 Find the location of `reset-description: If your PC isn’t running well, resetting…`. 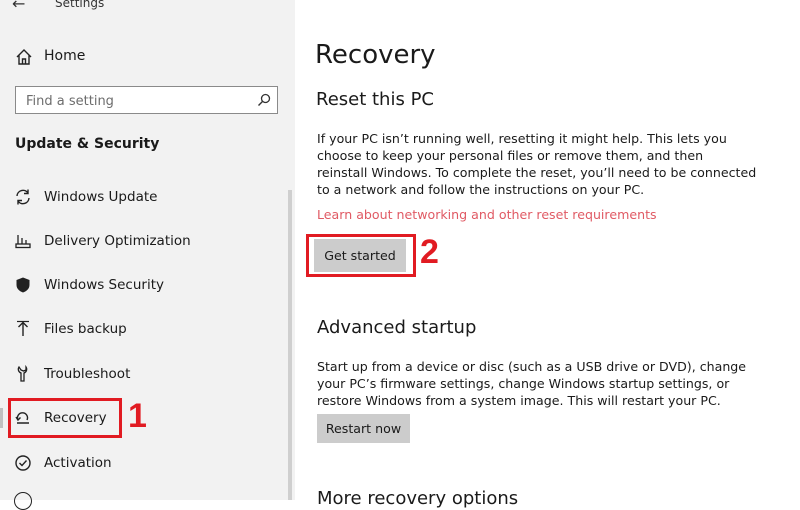

reset-description: If your PC isn’t running well, resetting… is located at coordinates (537, 164).